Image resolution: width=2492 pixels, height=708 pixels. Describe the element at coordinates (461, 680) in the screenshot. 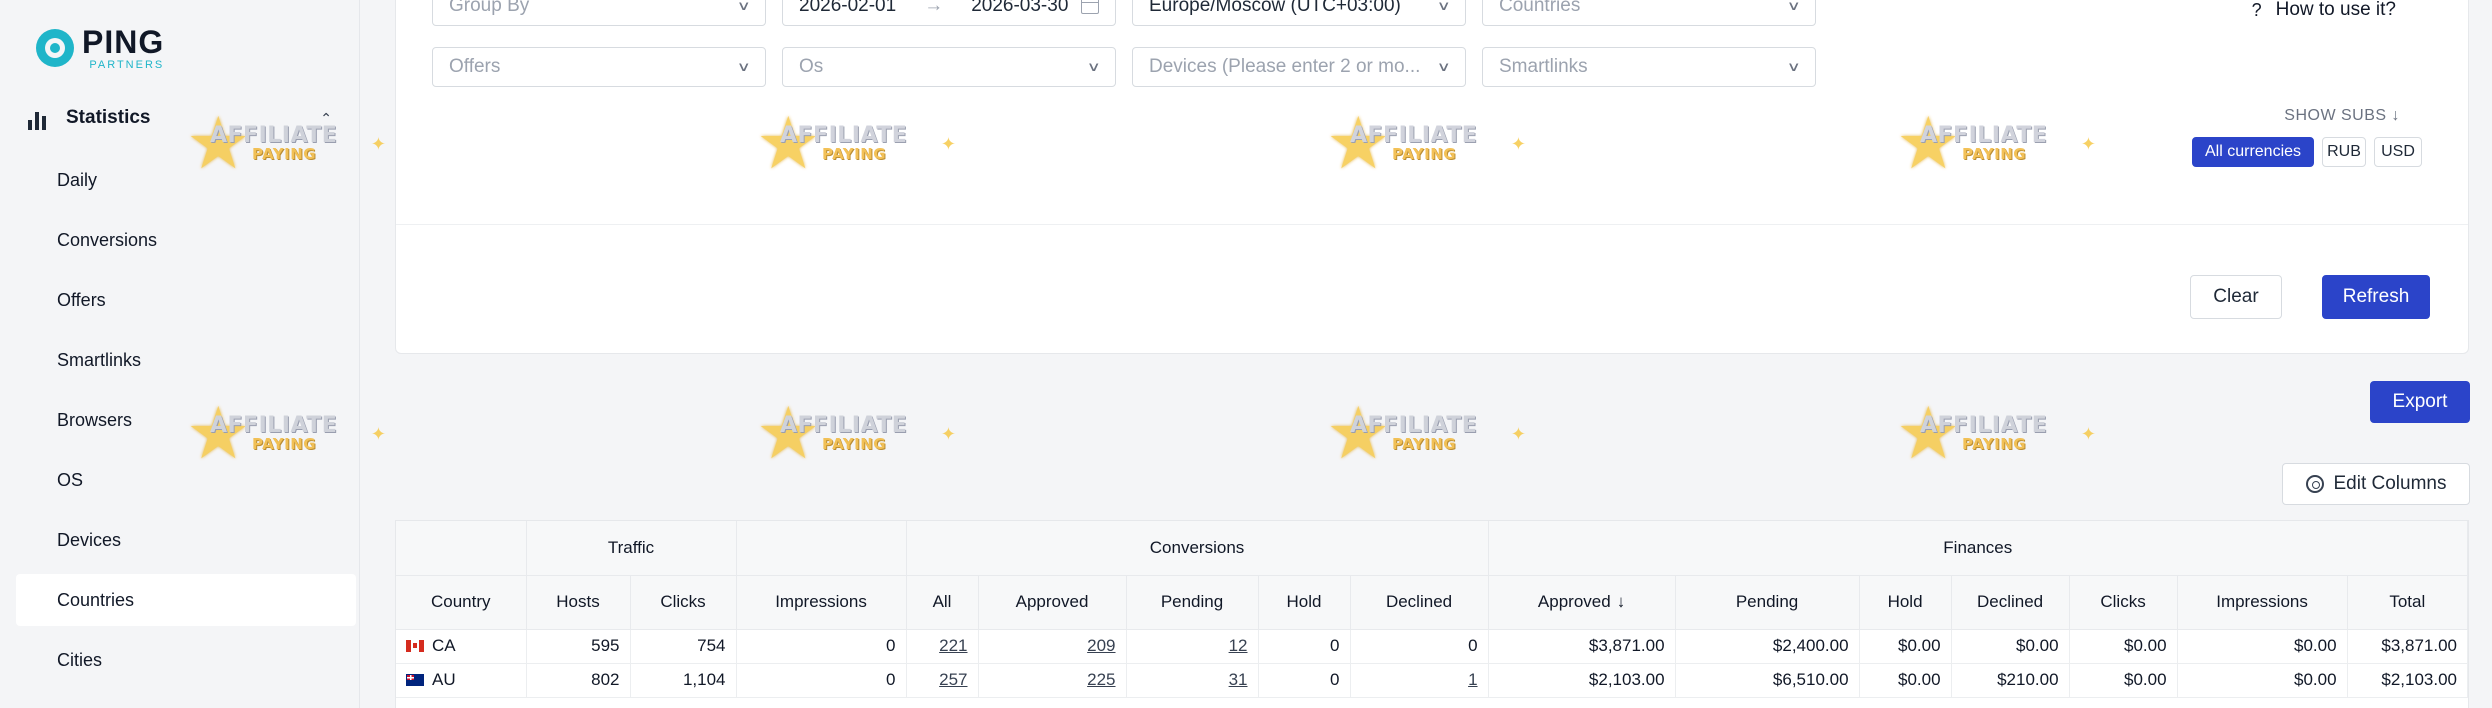

I see `cell-country: AU` at that location.